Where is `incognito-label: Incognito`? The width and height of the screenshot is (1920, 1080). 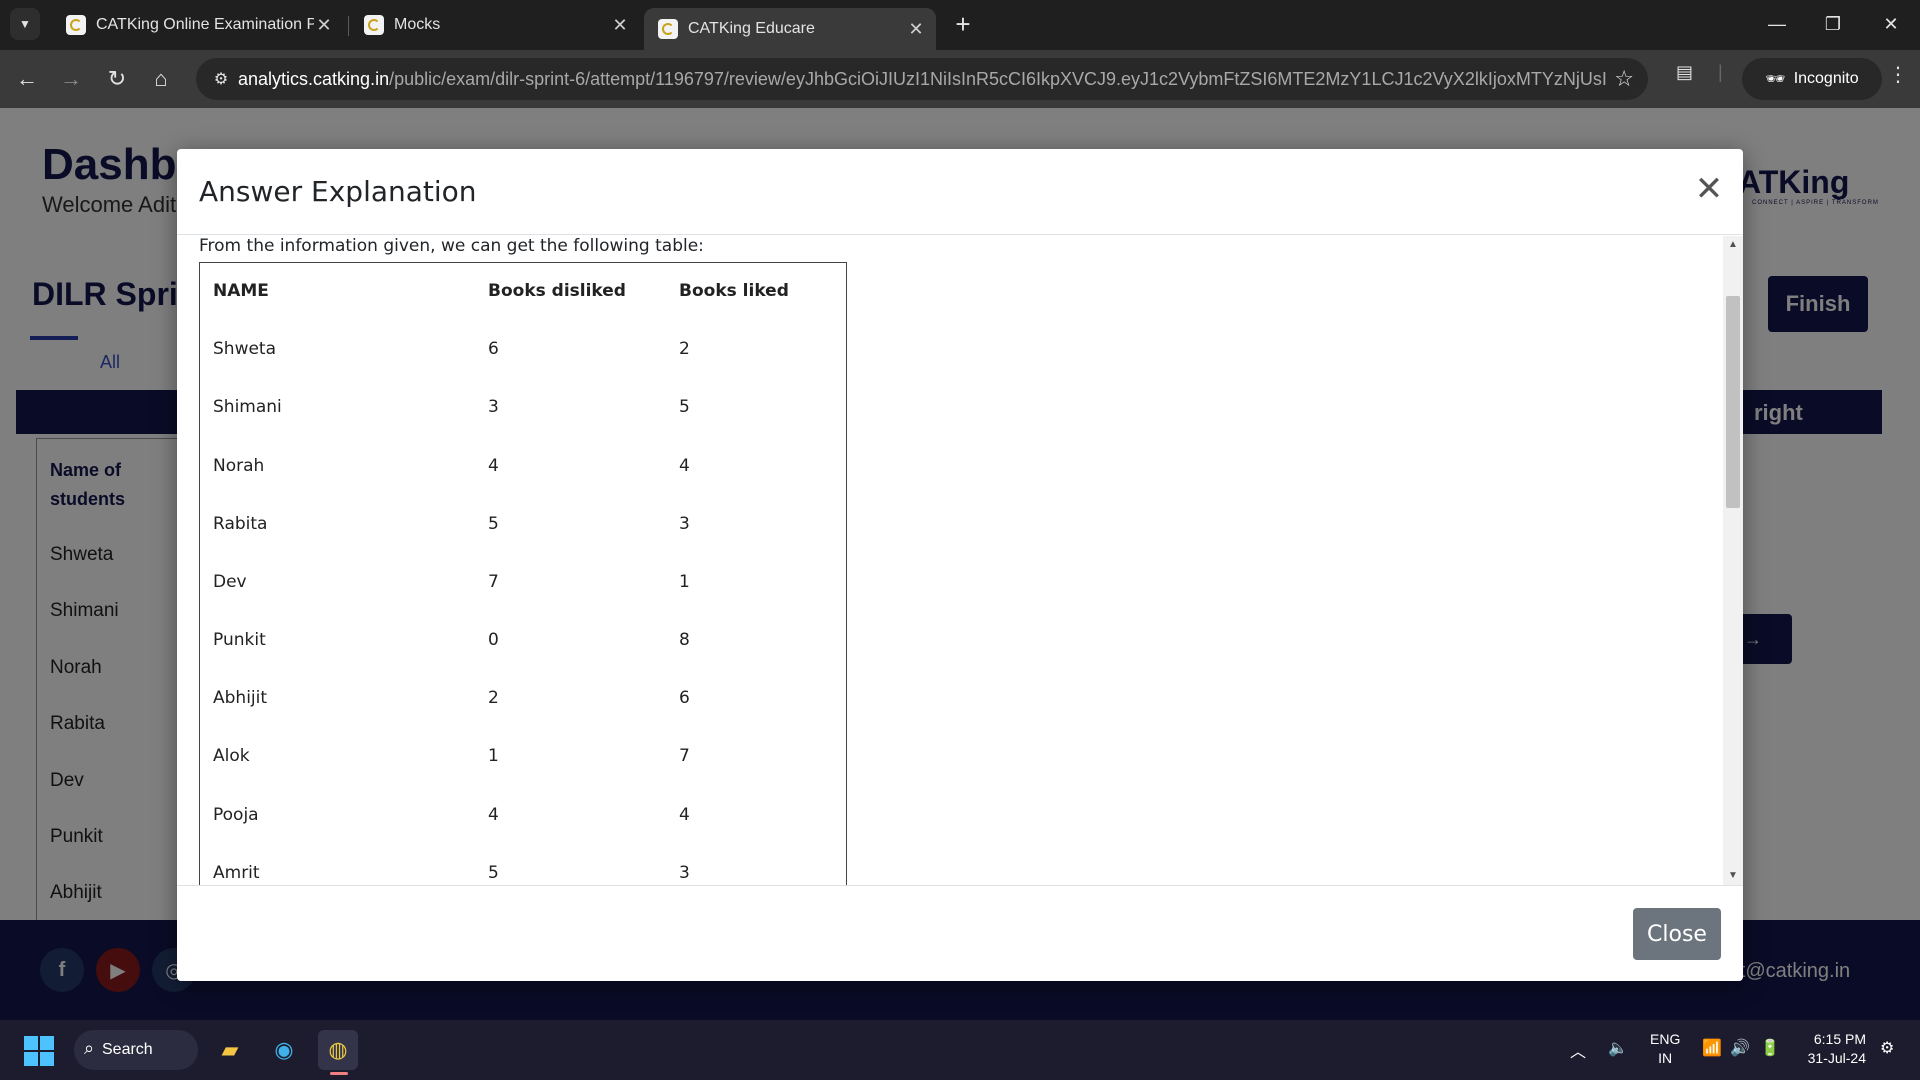
incognito-label: Incognito is located at coordinates (1826, 78).